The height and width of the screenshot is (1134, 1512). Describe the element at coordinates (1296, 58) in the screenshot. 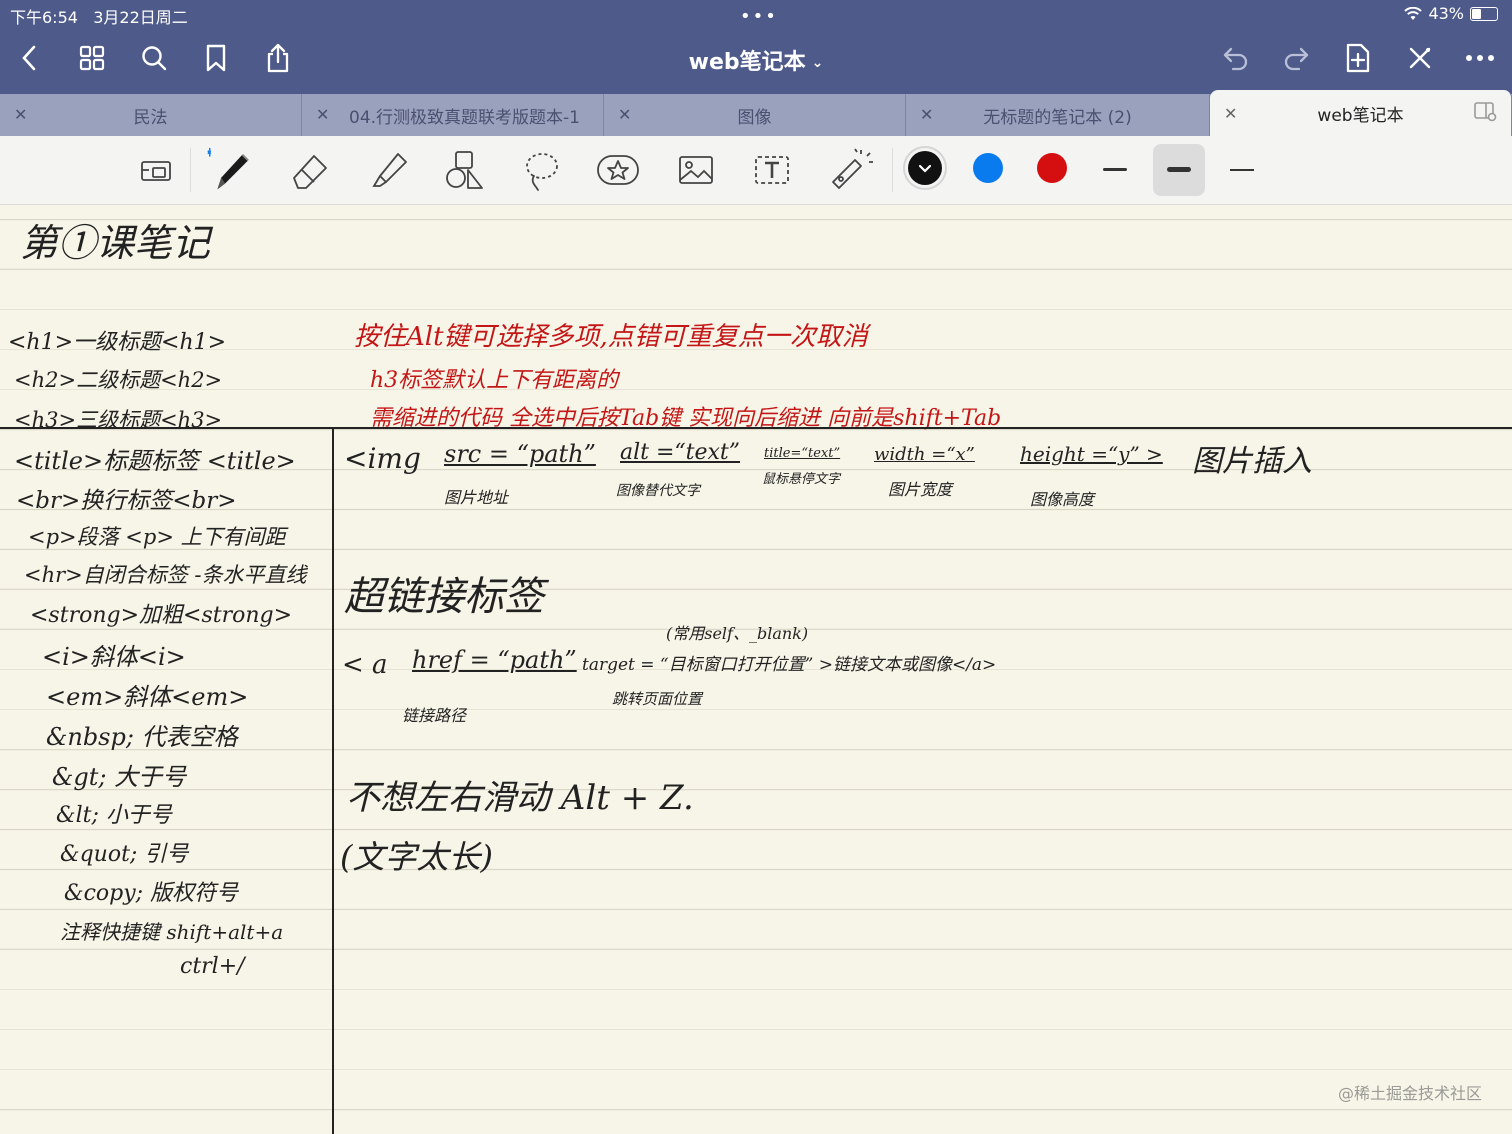

I see `redo-icon` at that location.